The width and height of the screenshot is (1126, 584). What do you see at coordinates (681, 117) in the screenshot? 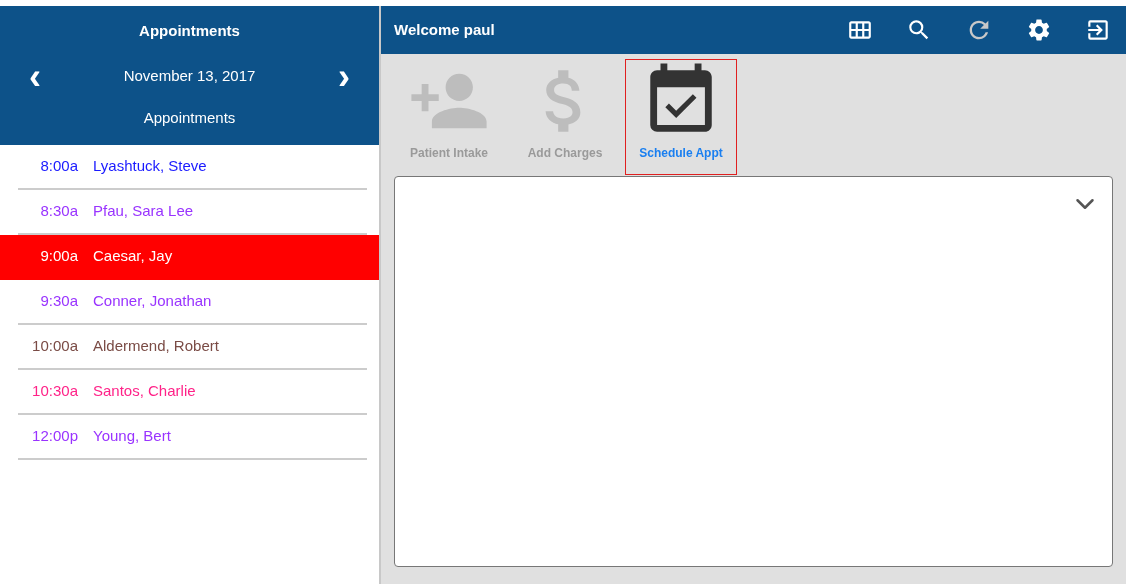
I see `toolbar-button: Schedule Appt` at bounding box center [681, 117].